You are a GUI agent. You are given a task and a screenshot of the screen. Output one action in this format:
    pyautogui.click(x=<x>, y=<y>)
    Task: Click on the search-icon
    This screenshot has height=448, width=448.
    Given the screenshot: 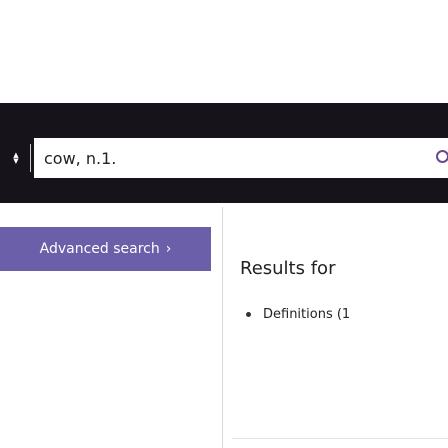 What is the action you would take?
    pyautogui.click(x=442, y=156)
    